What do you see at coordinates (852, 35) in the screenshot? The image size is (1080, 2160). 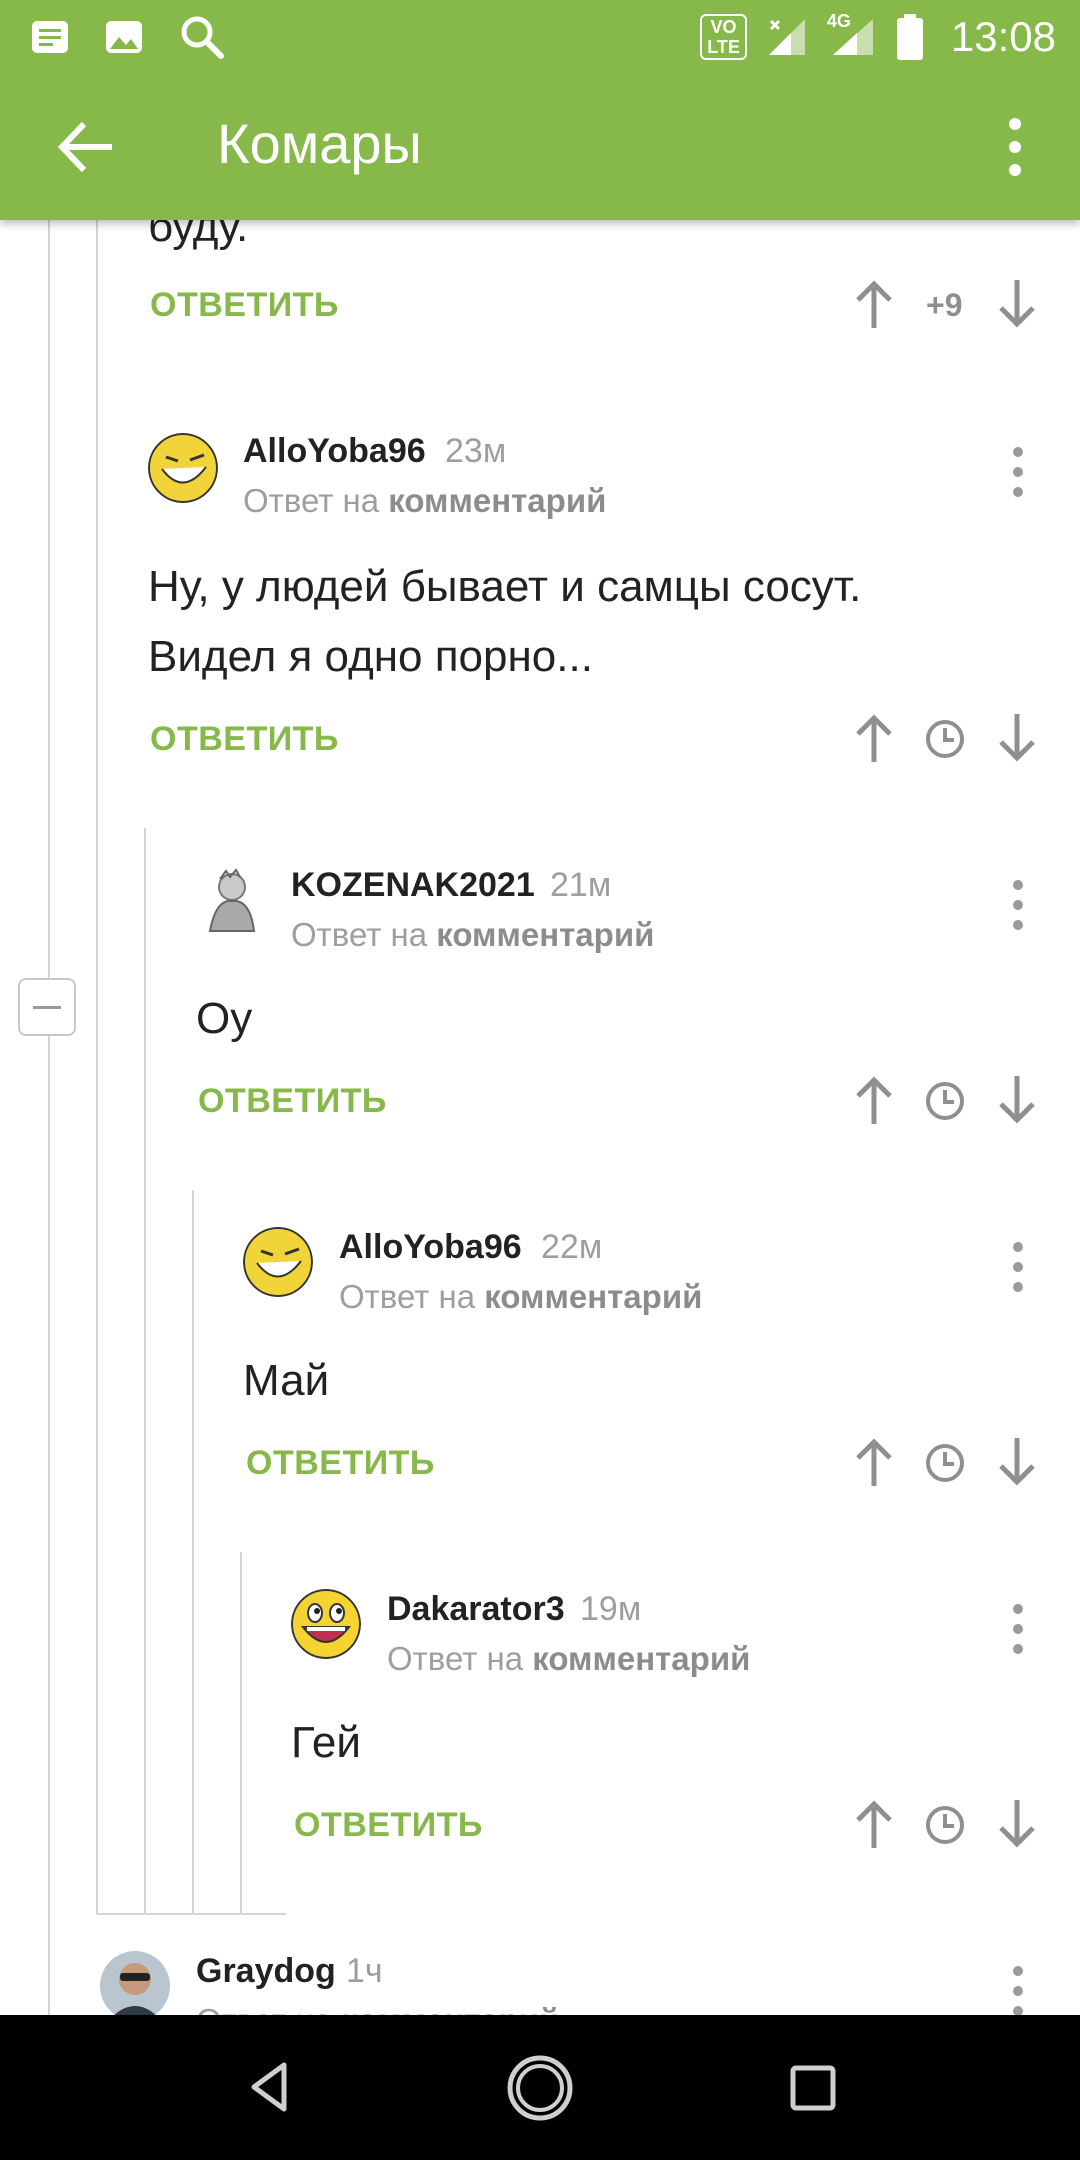 I see `signal-4g-icon: 4G` at bounding box center [852, 35].